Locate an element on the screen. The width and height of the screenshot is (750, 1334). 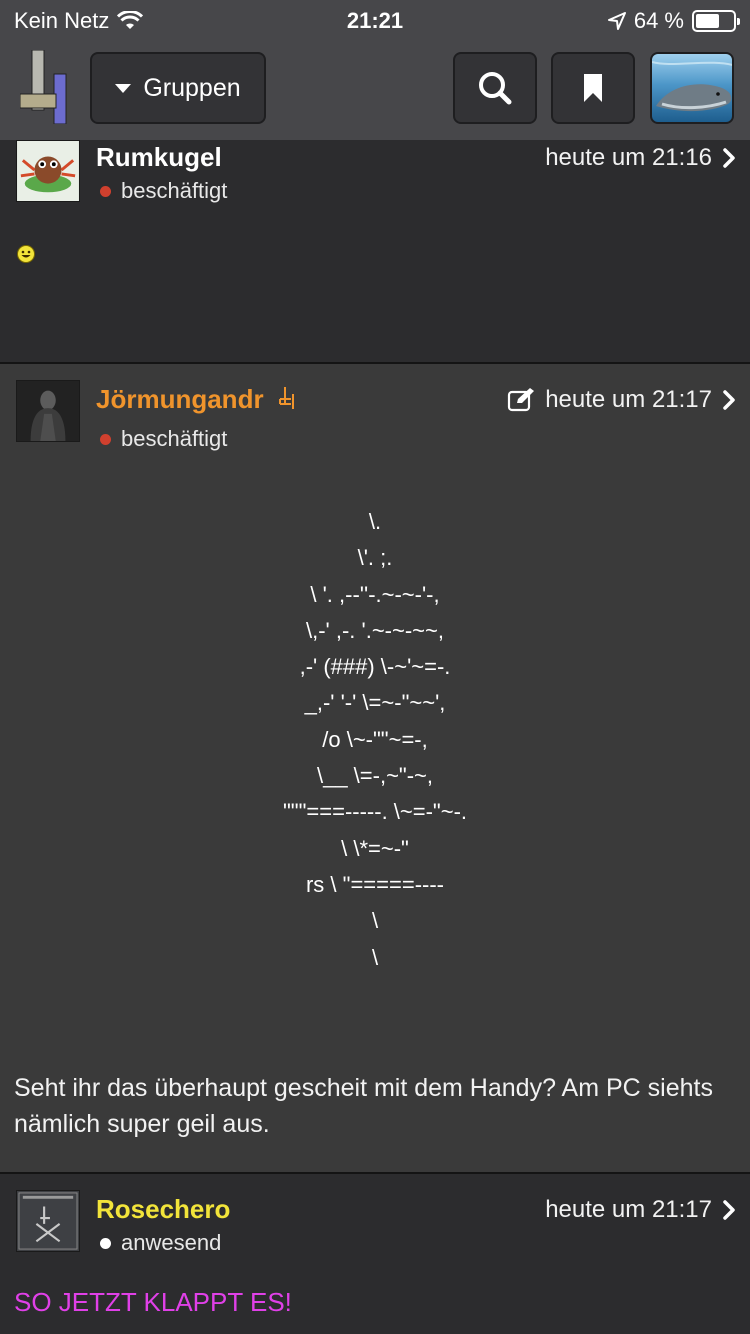
user-avatar-button is located at coordinates (692, 88).